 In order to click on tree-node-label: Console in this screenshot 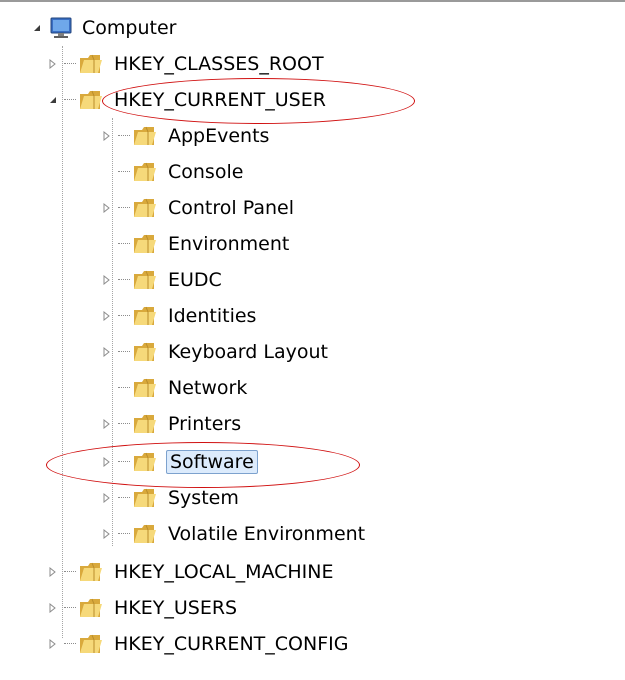, I will do `click(206, 172)`.